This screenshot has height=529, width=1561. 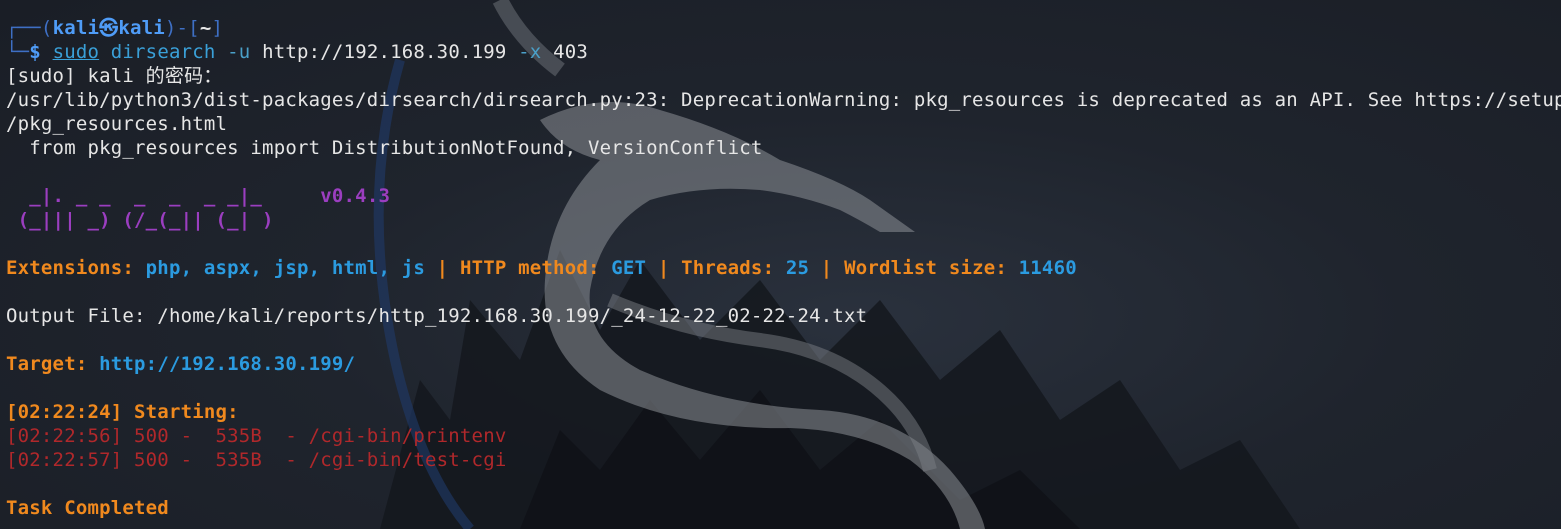 What do you see at coordinates (134, 196) in the screenshot?
I see `banner-art-top: _|. _ _ _ _ _ _|_` at bounding box center [134, 196].